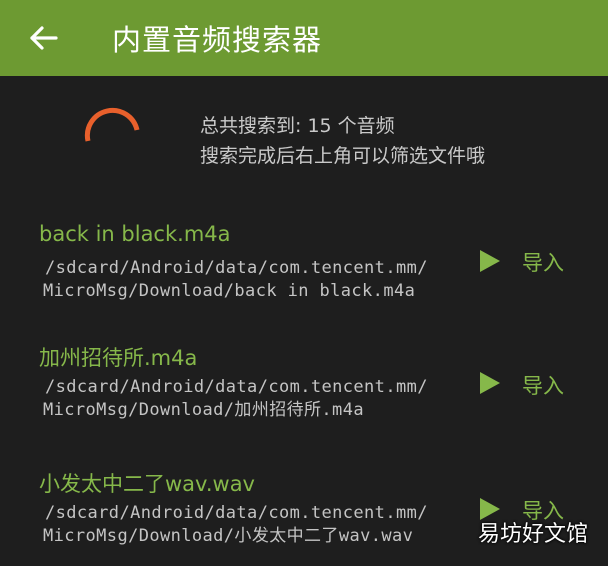 The height and width of the screenshot is (566, 608). What do you see at coordinates (44, 38) in the screenshot?
I see `back-arrow-icon` at bounding box center [44, 38].